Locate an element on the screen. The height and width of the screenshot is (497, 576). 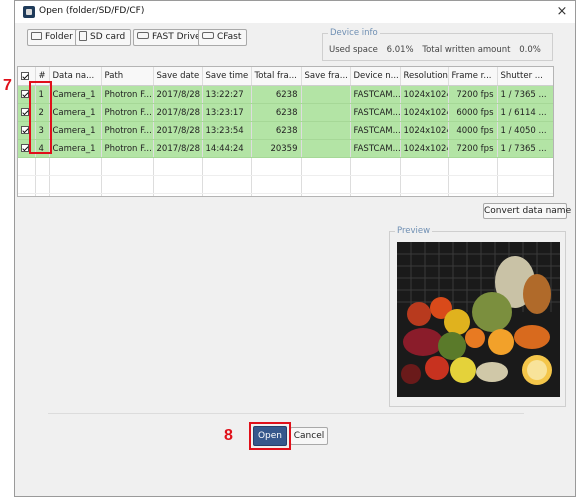
row-index: 2 is located at coordinates (42, 112).